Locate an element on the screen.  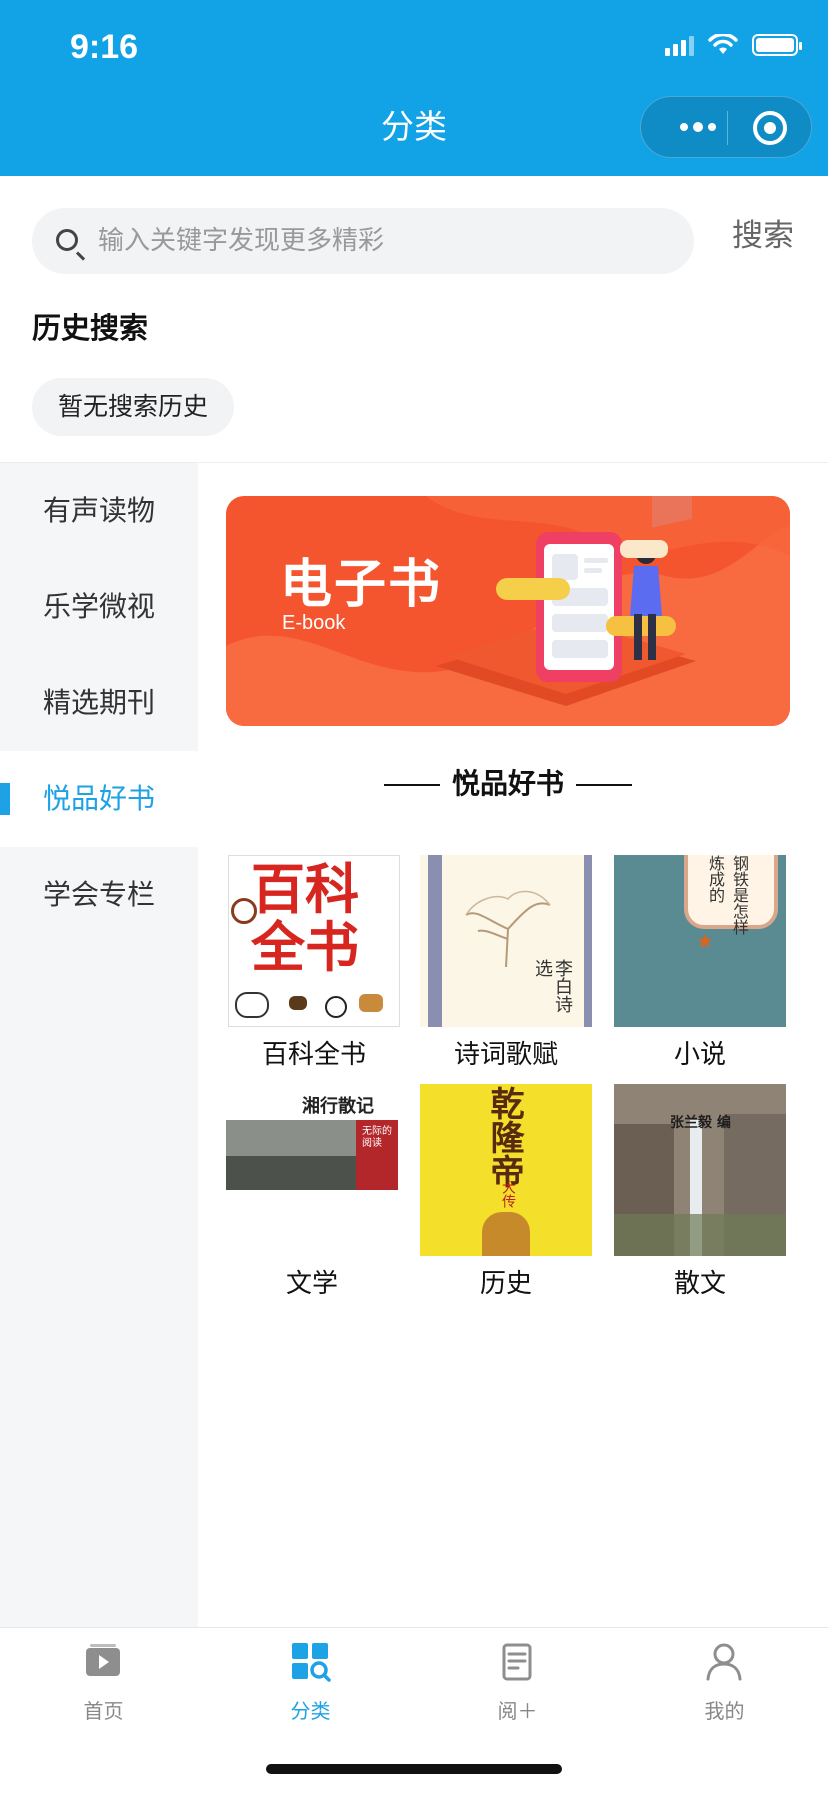
status-time: 9:16 is located at coordinates (104, 47).